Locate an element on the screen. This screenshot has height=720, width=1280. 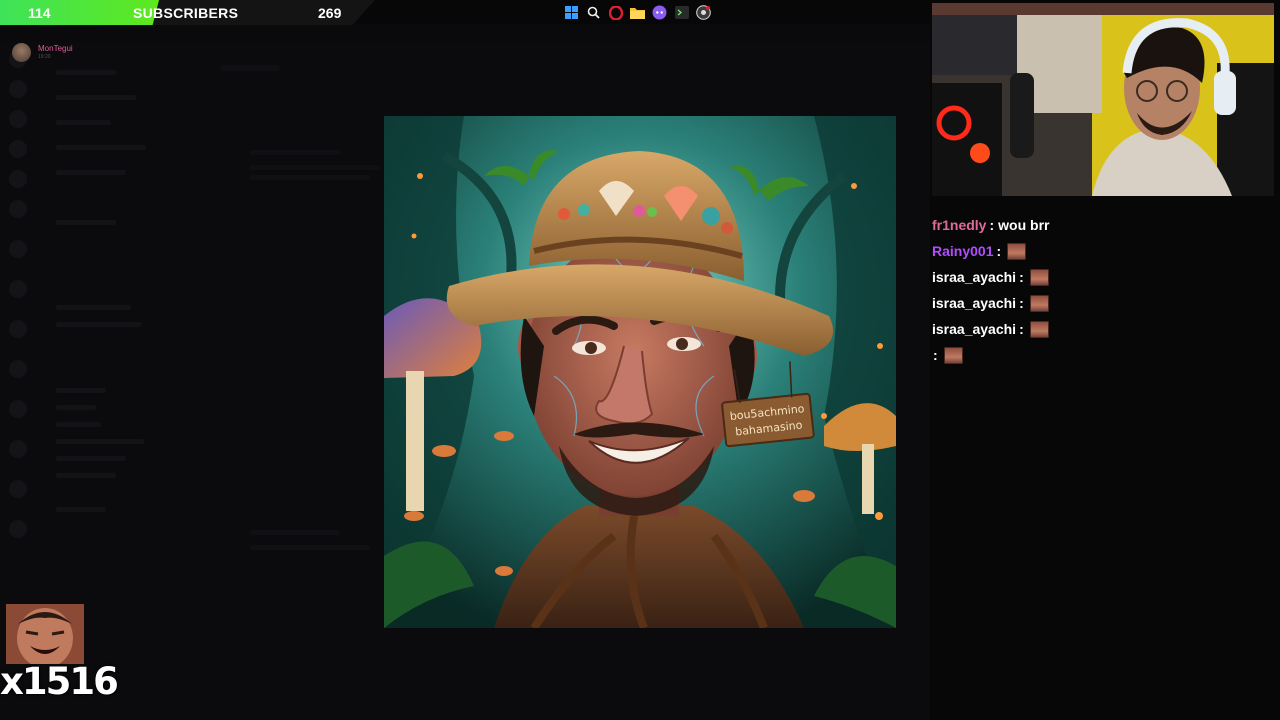
subscriber-current-count: 114 is located at coordinates (39, 13).